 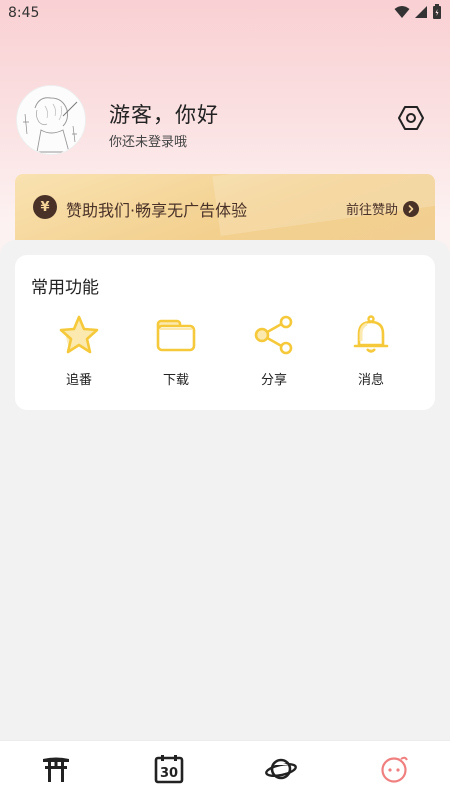 I want to click on torii-gate-icon, so click(x=56, y=771).